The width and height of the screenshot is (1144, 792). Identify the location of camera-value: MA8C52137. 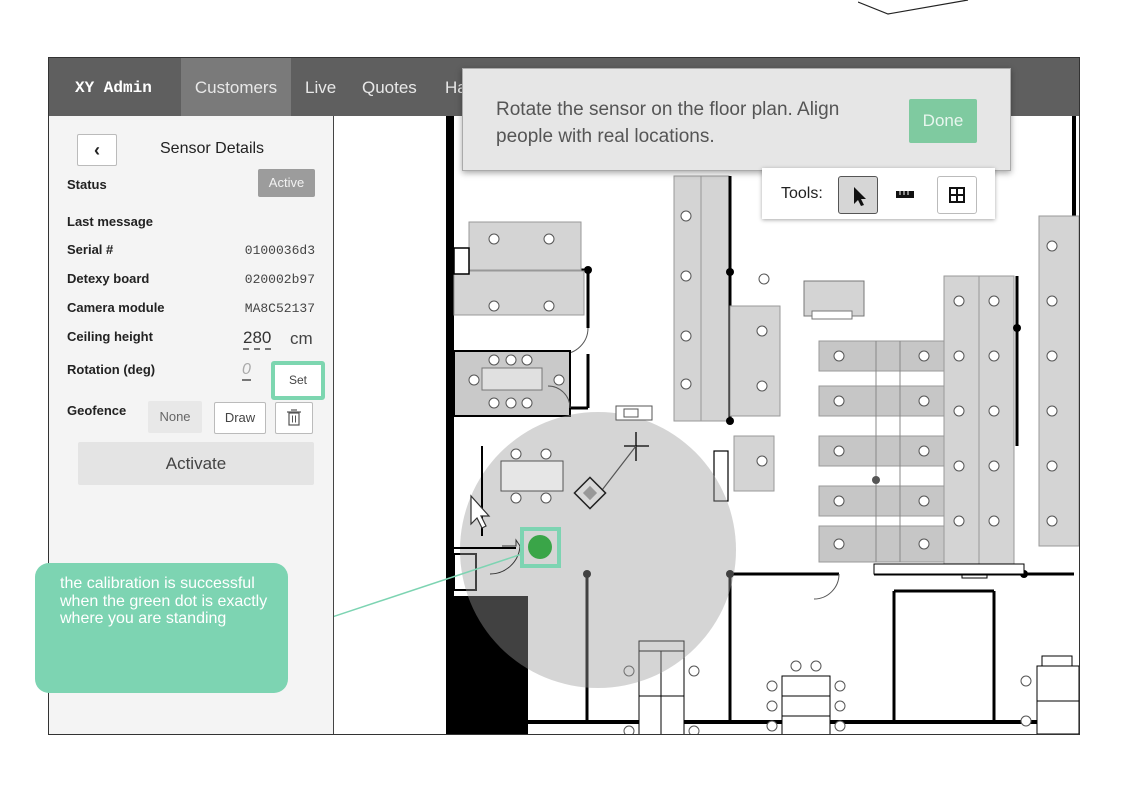
(279, 308).